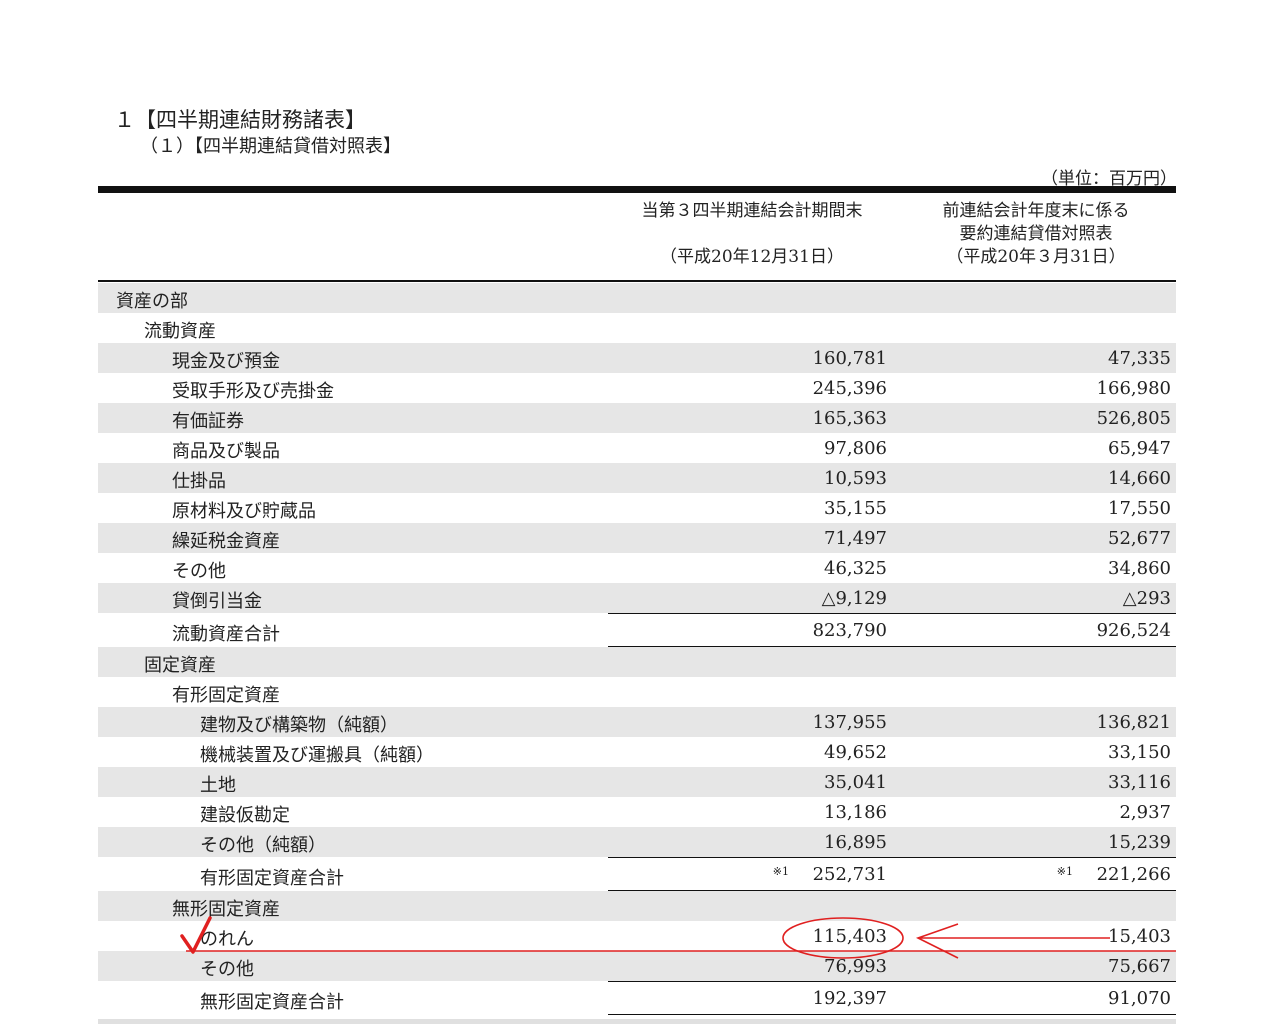  What do you see at coordinates (226, 451) in the screenshot?
I see `row-label: 商品及び製品` at bounding box center [226, 451].